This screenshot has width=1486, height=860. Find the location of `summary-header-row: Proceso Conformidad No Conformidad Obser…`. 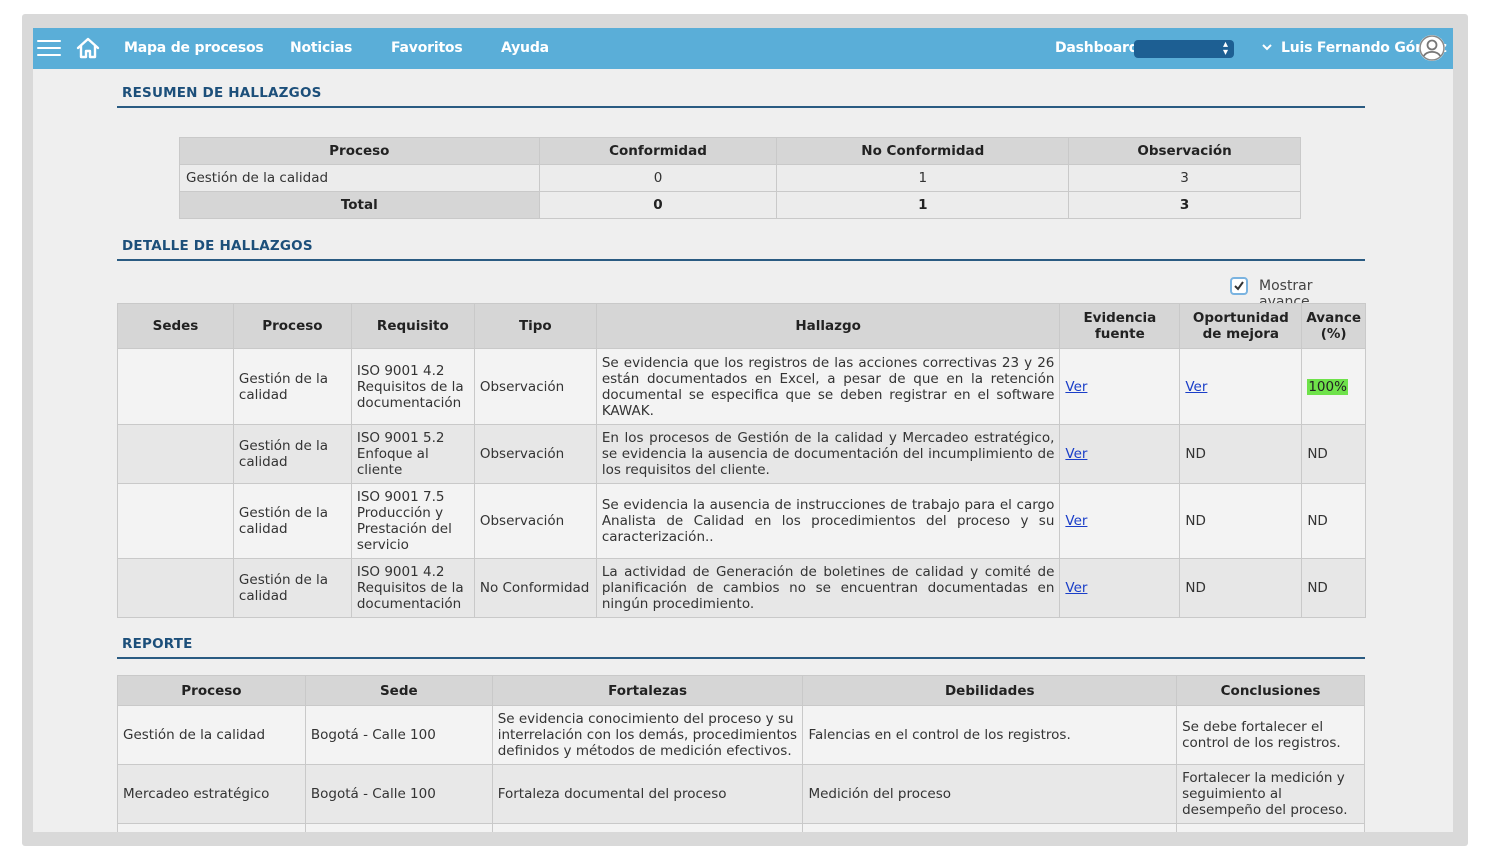

summary-header-row: Proceso Conformidad No Conformidad Obser… is located at coordinates (740, 151).